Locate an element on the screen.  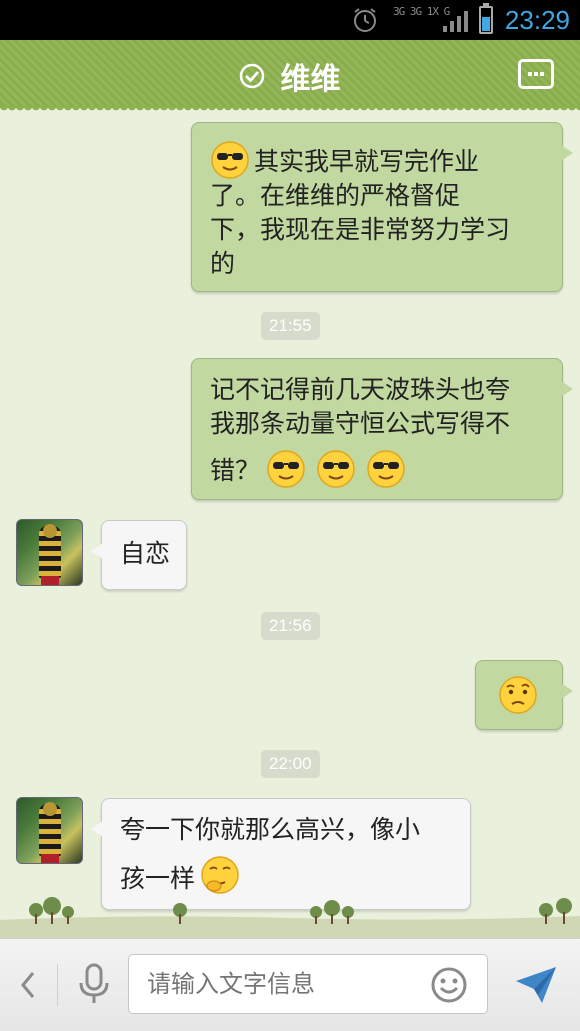
divider is located at coordinates (57, 985).